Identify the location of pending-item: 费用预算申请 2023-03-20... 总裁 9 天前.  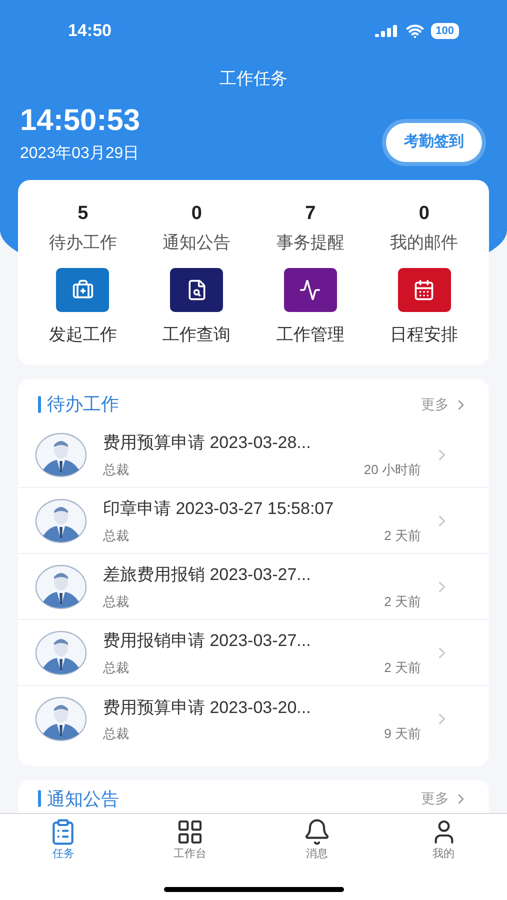
(253, 719).